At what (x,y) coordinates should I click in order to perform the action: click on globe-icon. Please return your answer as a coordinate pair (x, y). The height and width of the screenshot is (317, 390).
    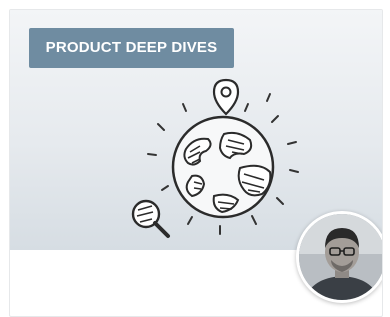
    Looking at the image, I should click on (223, 167).